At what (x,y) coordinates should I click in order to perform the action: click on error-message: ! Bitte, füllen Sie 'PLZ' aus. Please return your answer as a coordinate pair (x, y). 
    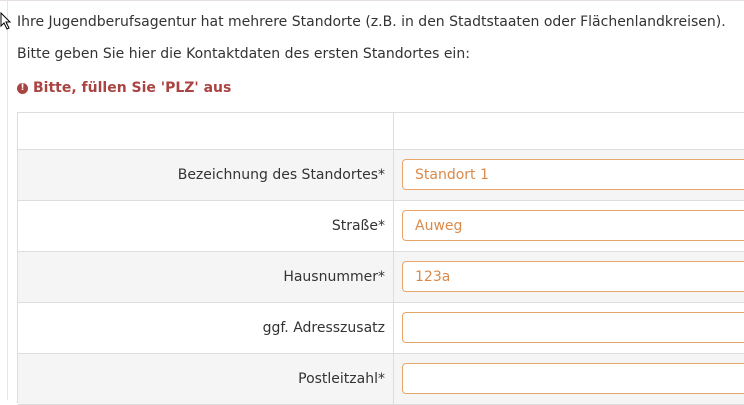
    Looking at the image, I should click on (124, 88).